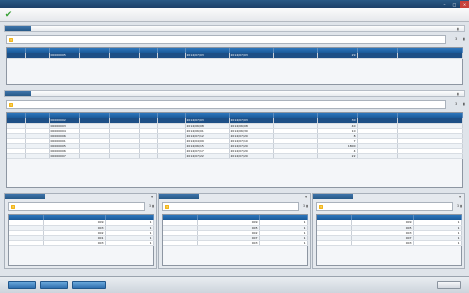 This screenshot has width=469, height=293. What do you see at coordinates (337, 56) in the screenshot?
I see `table-cell: 29` at bounding box center [337, 56].